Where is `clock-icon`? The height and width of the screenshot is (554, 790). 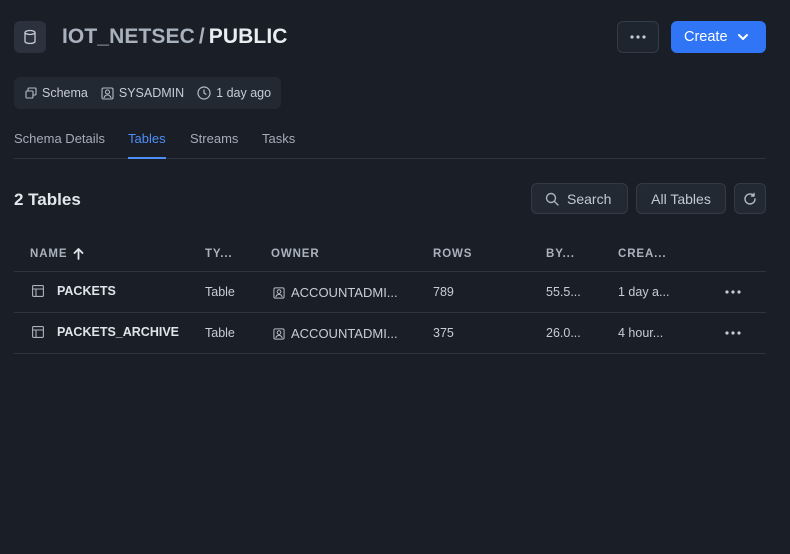
clock-icon is located at coordinates (204, 93).